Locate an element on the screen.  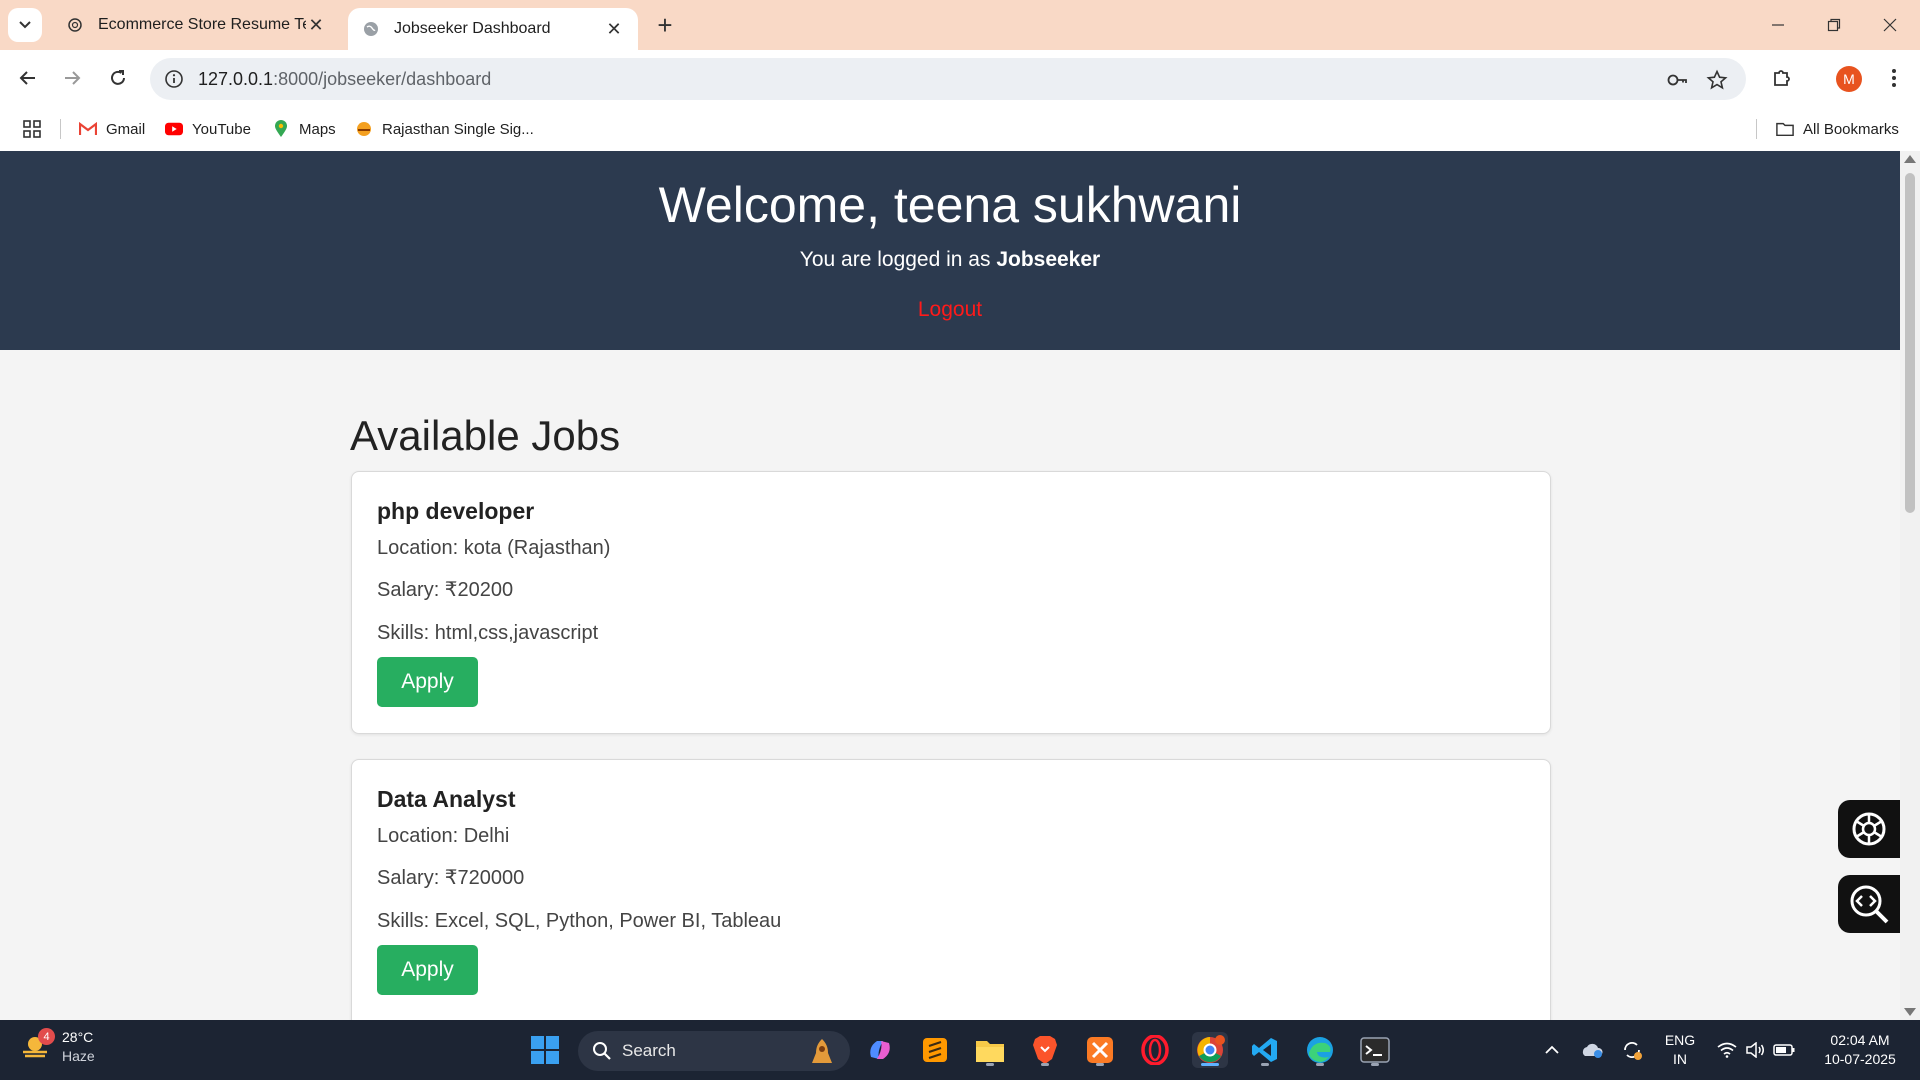
close-window-button is located at coordinates (1890, 25).